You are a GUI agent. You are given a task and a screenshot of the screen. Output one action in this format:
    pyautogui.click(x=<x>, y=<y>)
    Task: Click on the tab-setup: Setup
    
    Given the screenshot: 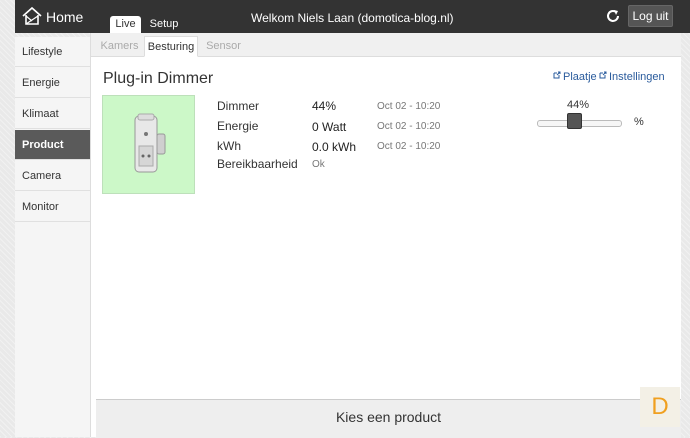 What is the action you would take?
    pyautogui.click(x=164, y=24)
    